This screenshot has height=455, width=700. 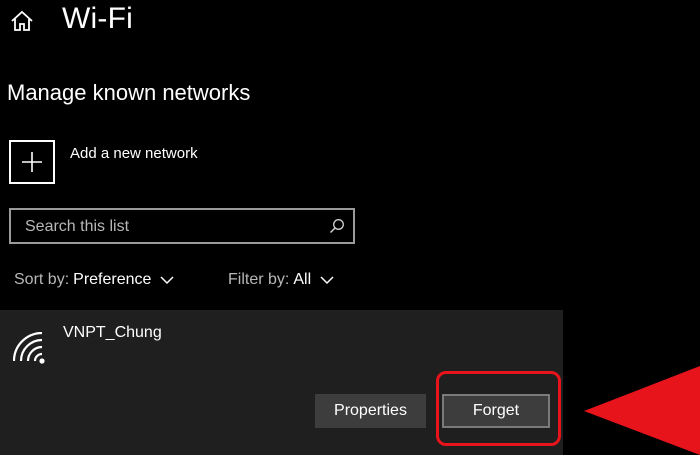 What do you see at coordinates (642, 410) in the screenshot?
I see `red-arrow-annotation` at bounding box center [642, 410].